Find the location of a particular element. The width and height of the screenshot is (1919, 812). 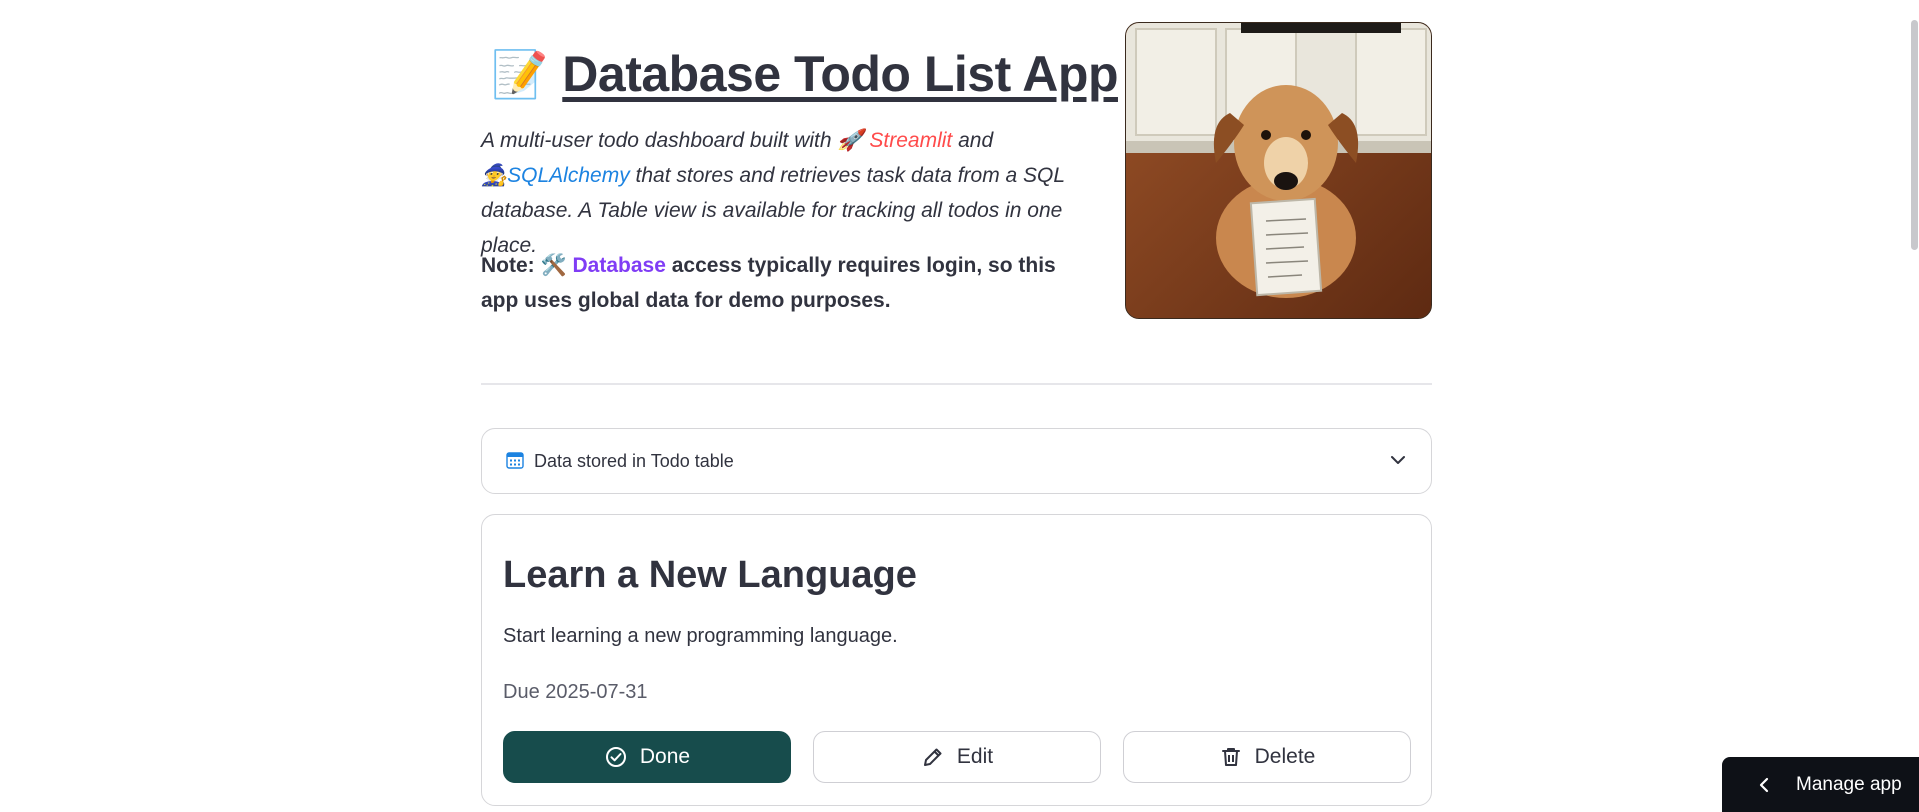

calendar-icon is located at coordinates (515, 460).